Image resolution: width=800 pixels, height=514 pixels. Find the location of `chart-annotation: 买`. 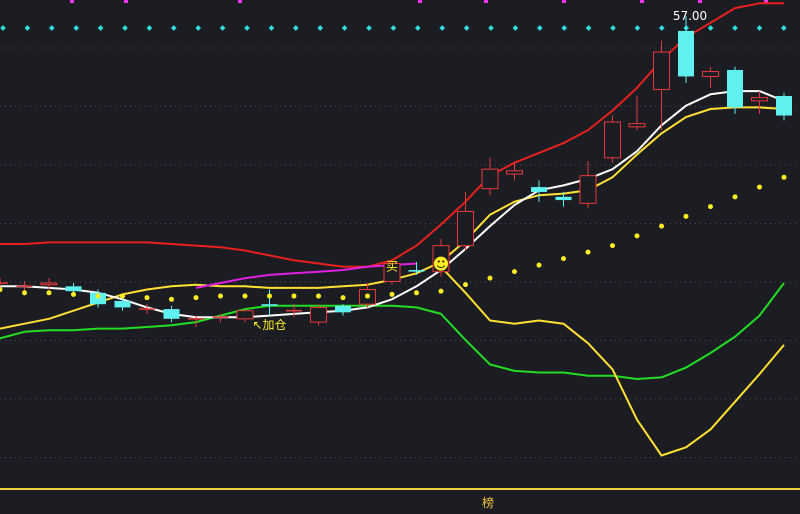

chart-annotation: 买 is located at coordinates (392, 266).